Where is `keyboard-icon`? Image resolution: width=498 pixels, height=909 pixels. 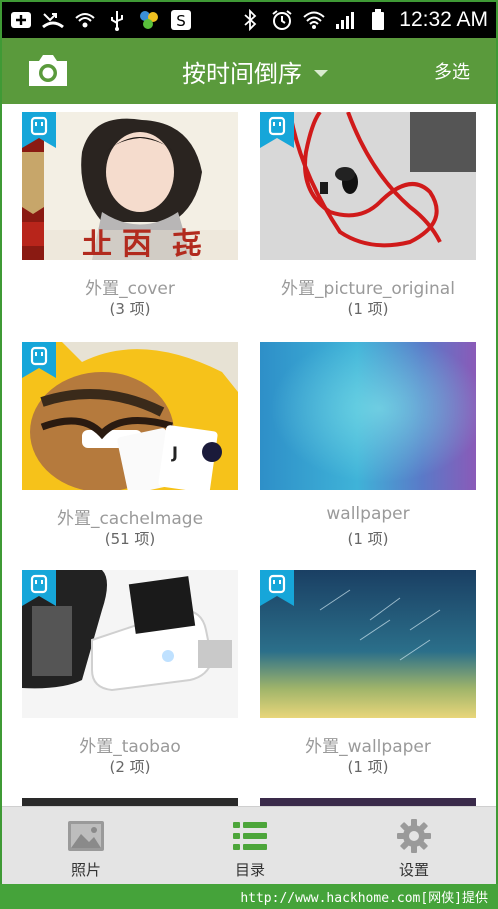
keyboard-icon is located at coordinates (21, 20).